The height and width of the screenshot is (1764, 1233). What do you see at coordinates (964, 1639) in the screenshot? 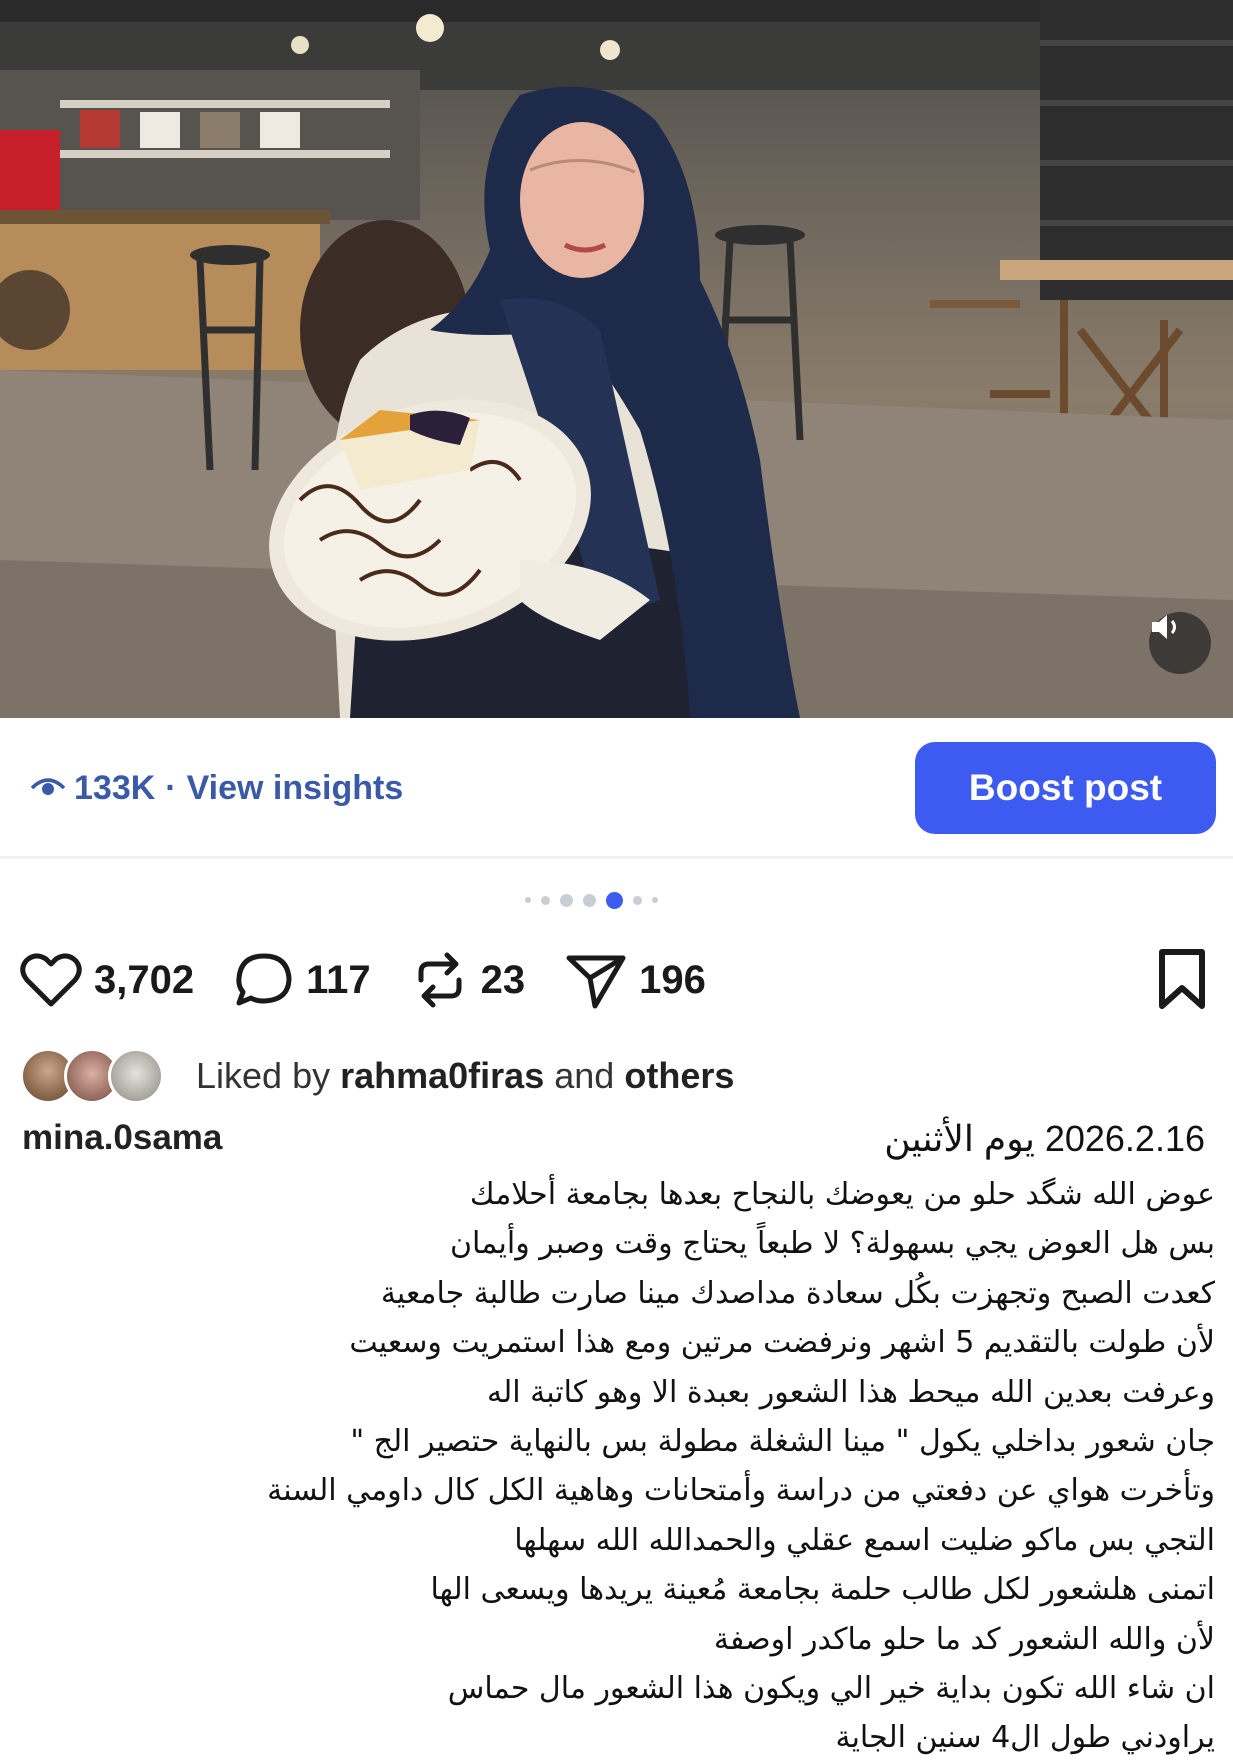
I see `caption-line: لأن والله الشعور كد ما حلو ماكدر اوصفة` at bounding box center [964, 1639].